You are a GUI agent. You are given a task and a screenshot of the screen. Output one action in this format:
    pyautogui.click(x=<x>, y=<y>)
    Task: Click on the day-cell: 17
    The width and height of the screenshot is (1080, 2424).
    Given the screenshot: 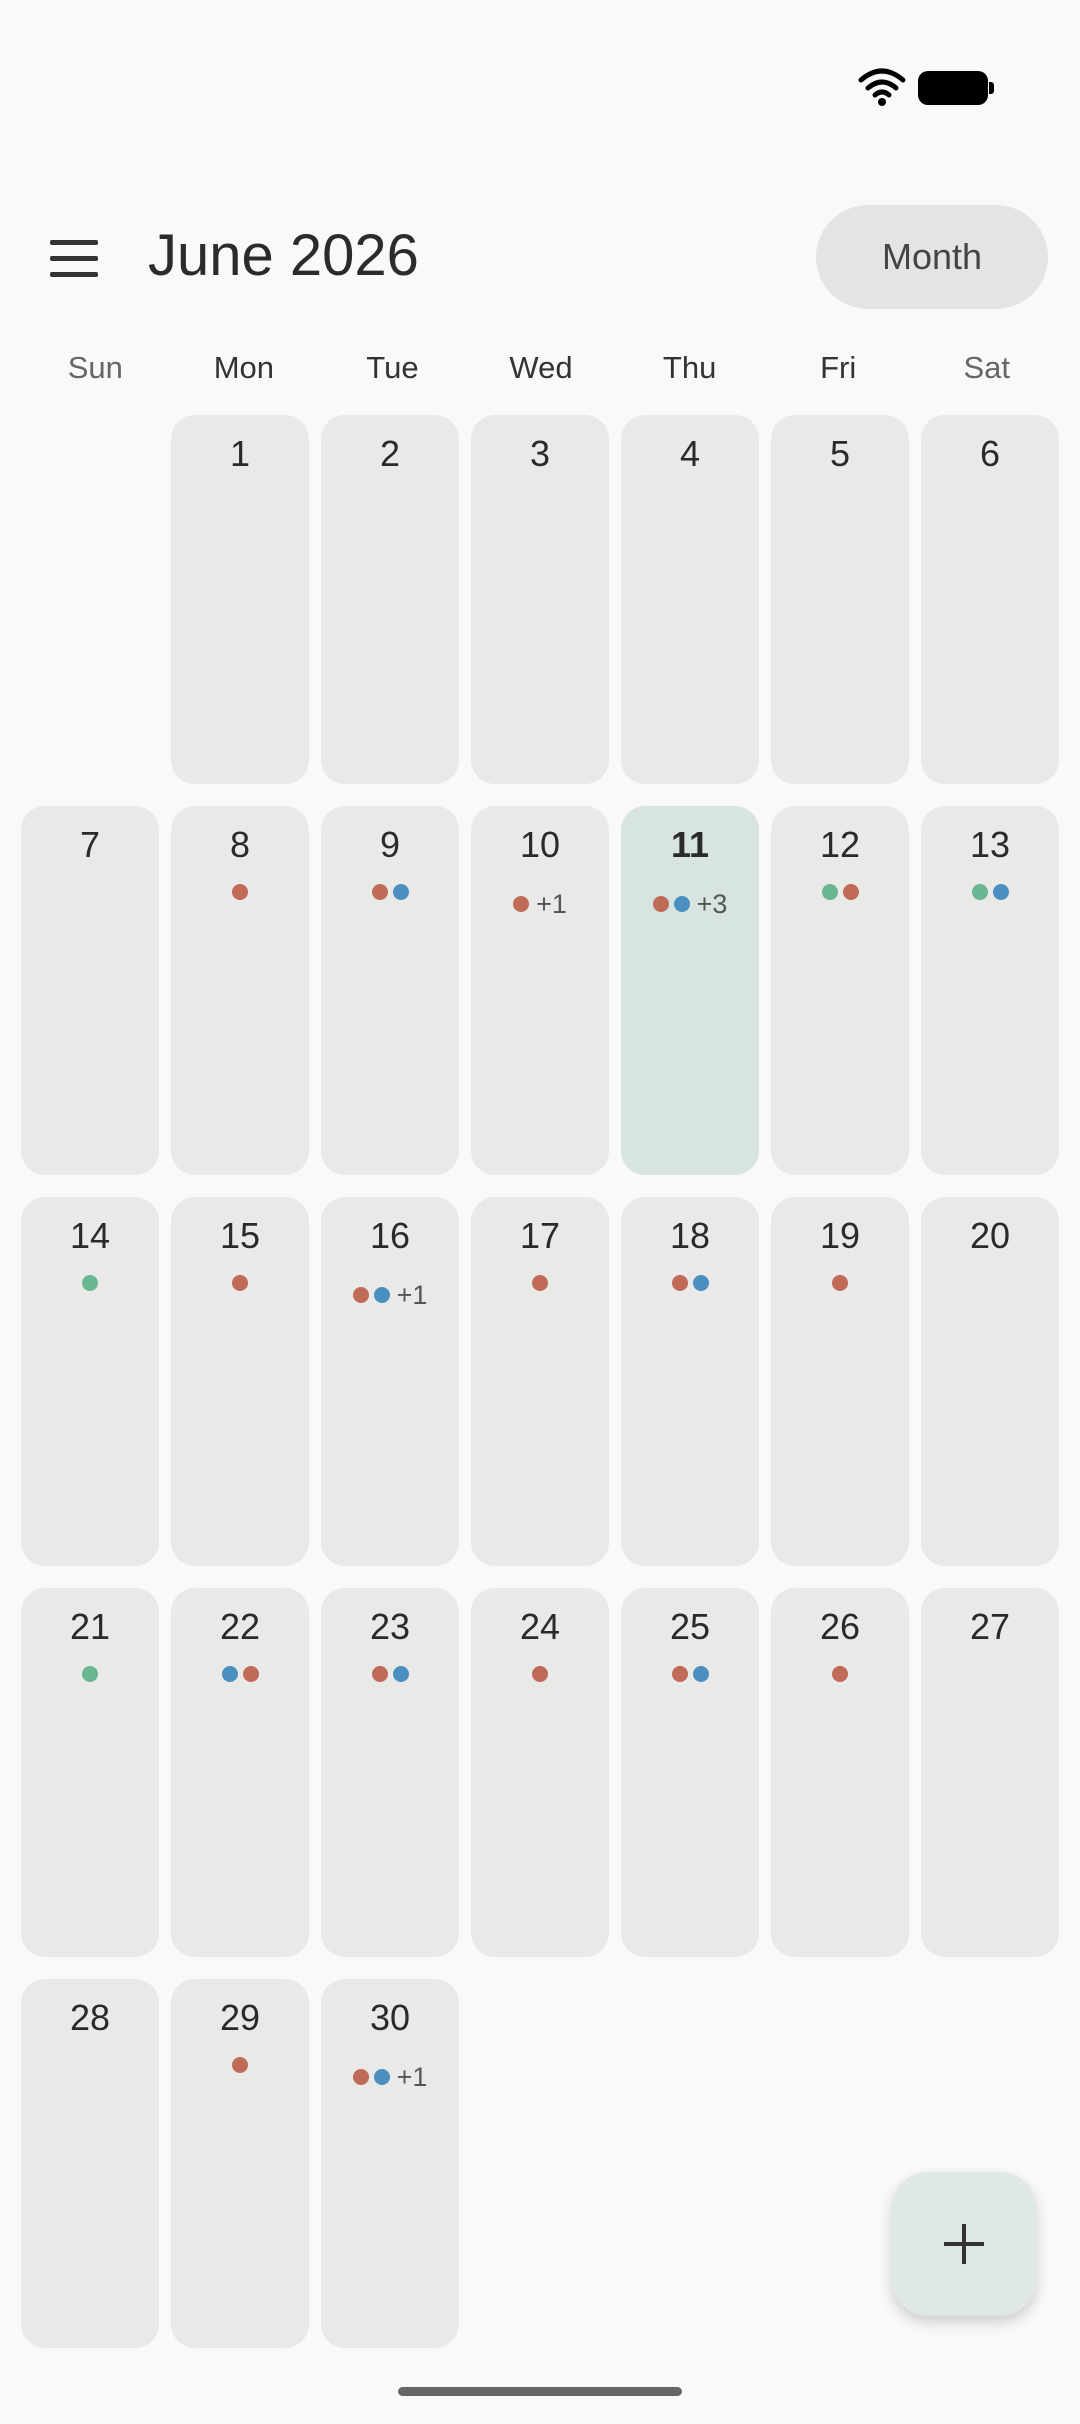 What is the action you would take?
    pyautogui.click(x=540, y=1381)
    